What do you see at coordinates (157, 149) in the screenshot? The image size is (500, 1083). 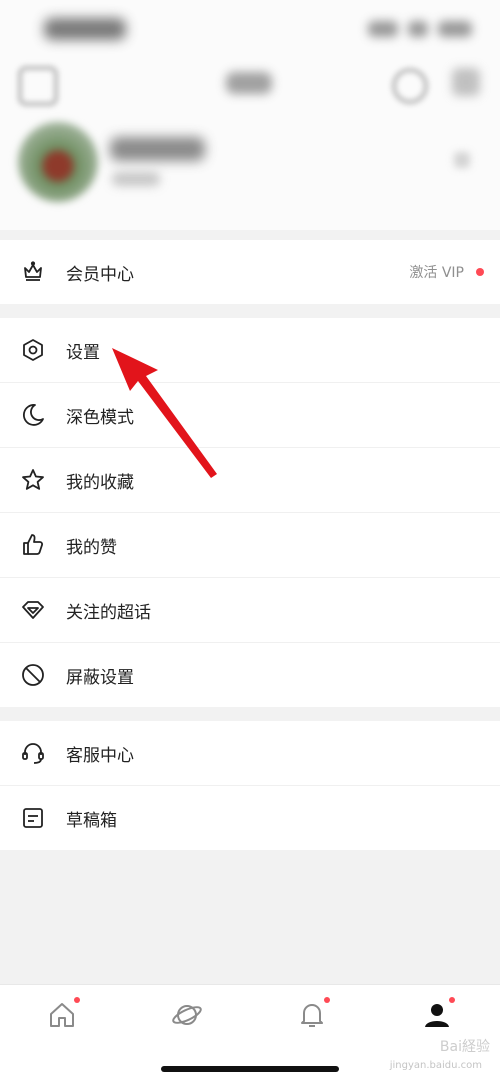 I see `profile-name-blurred` at bounding box center [157, 149].